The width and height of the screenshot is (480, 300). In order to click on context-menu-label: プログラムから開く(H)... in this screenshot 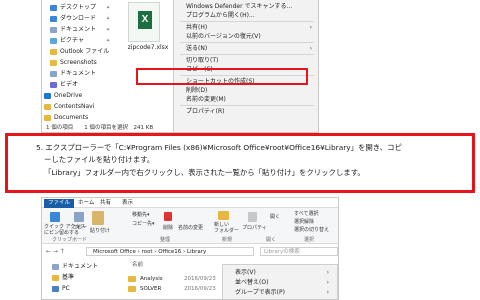, I will do `click(220, 15)`.